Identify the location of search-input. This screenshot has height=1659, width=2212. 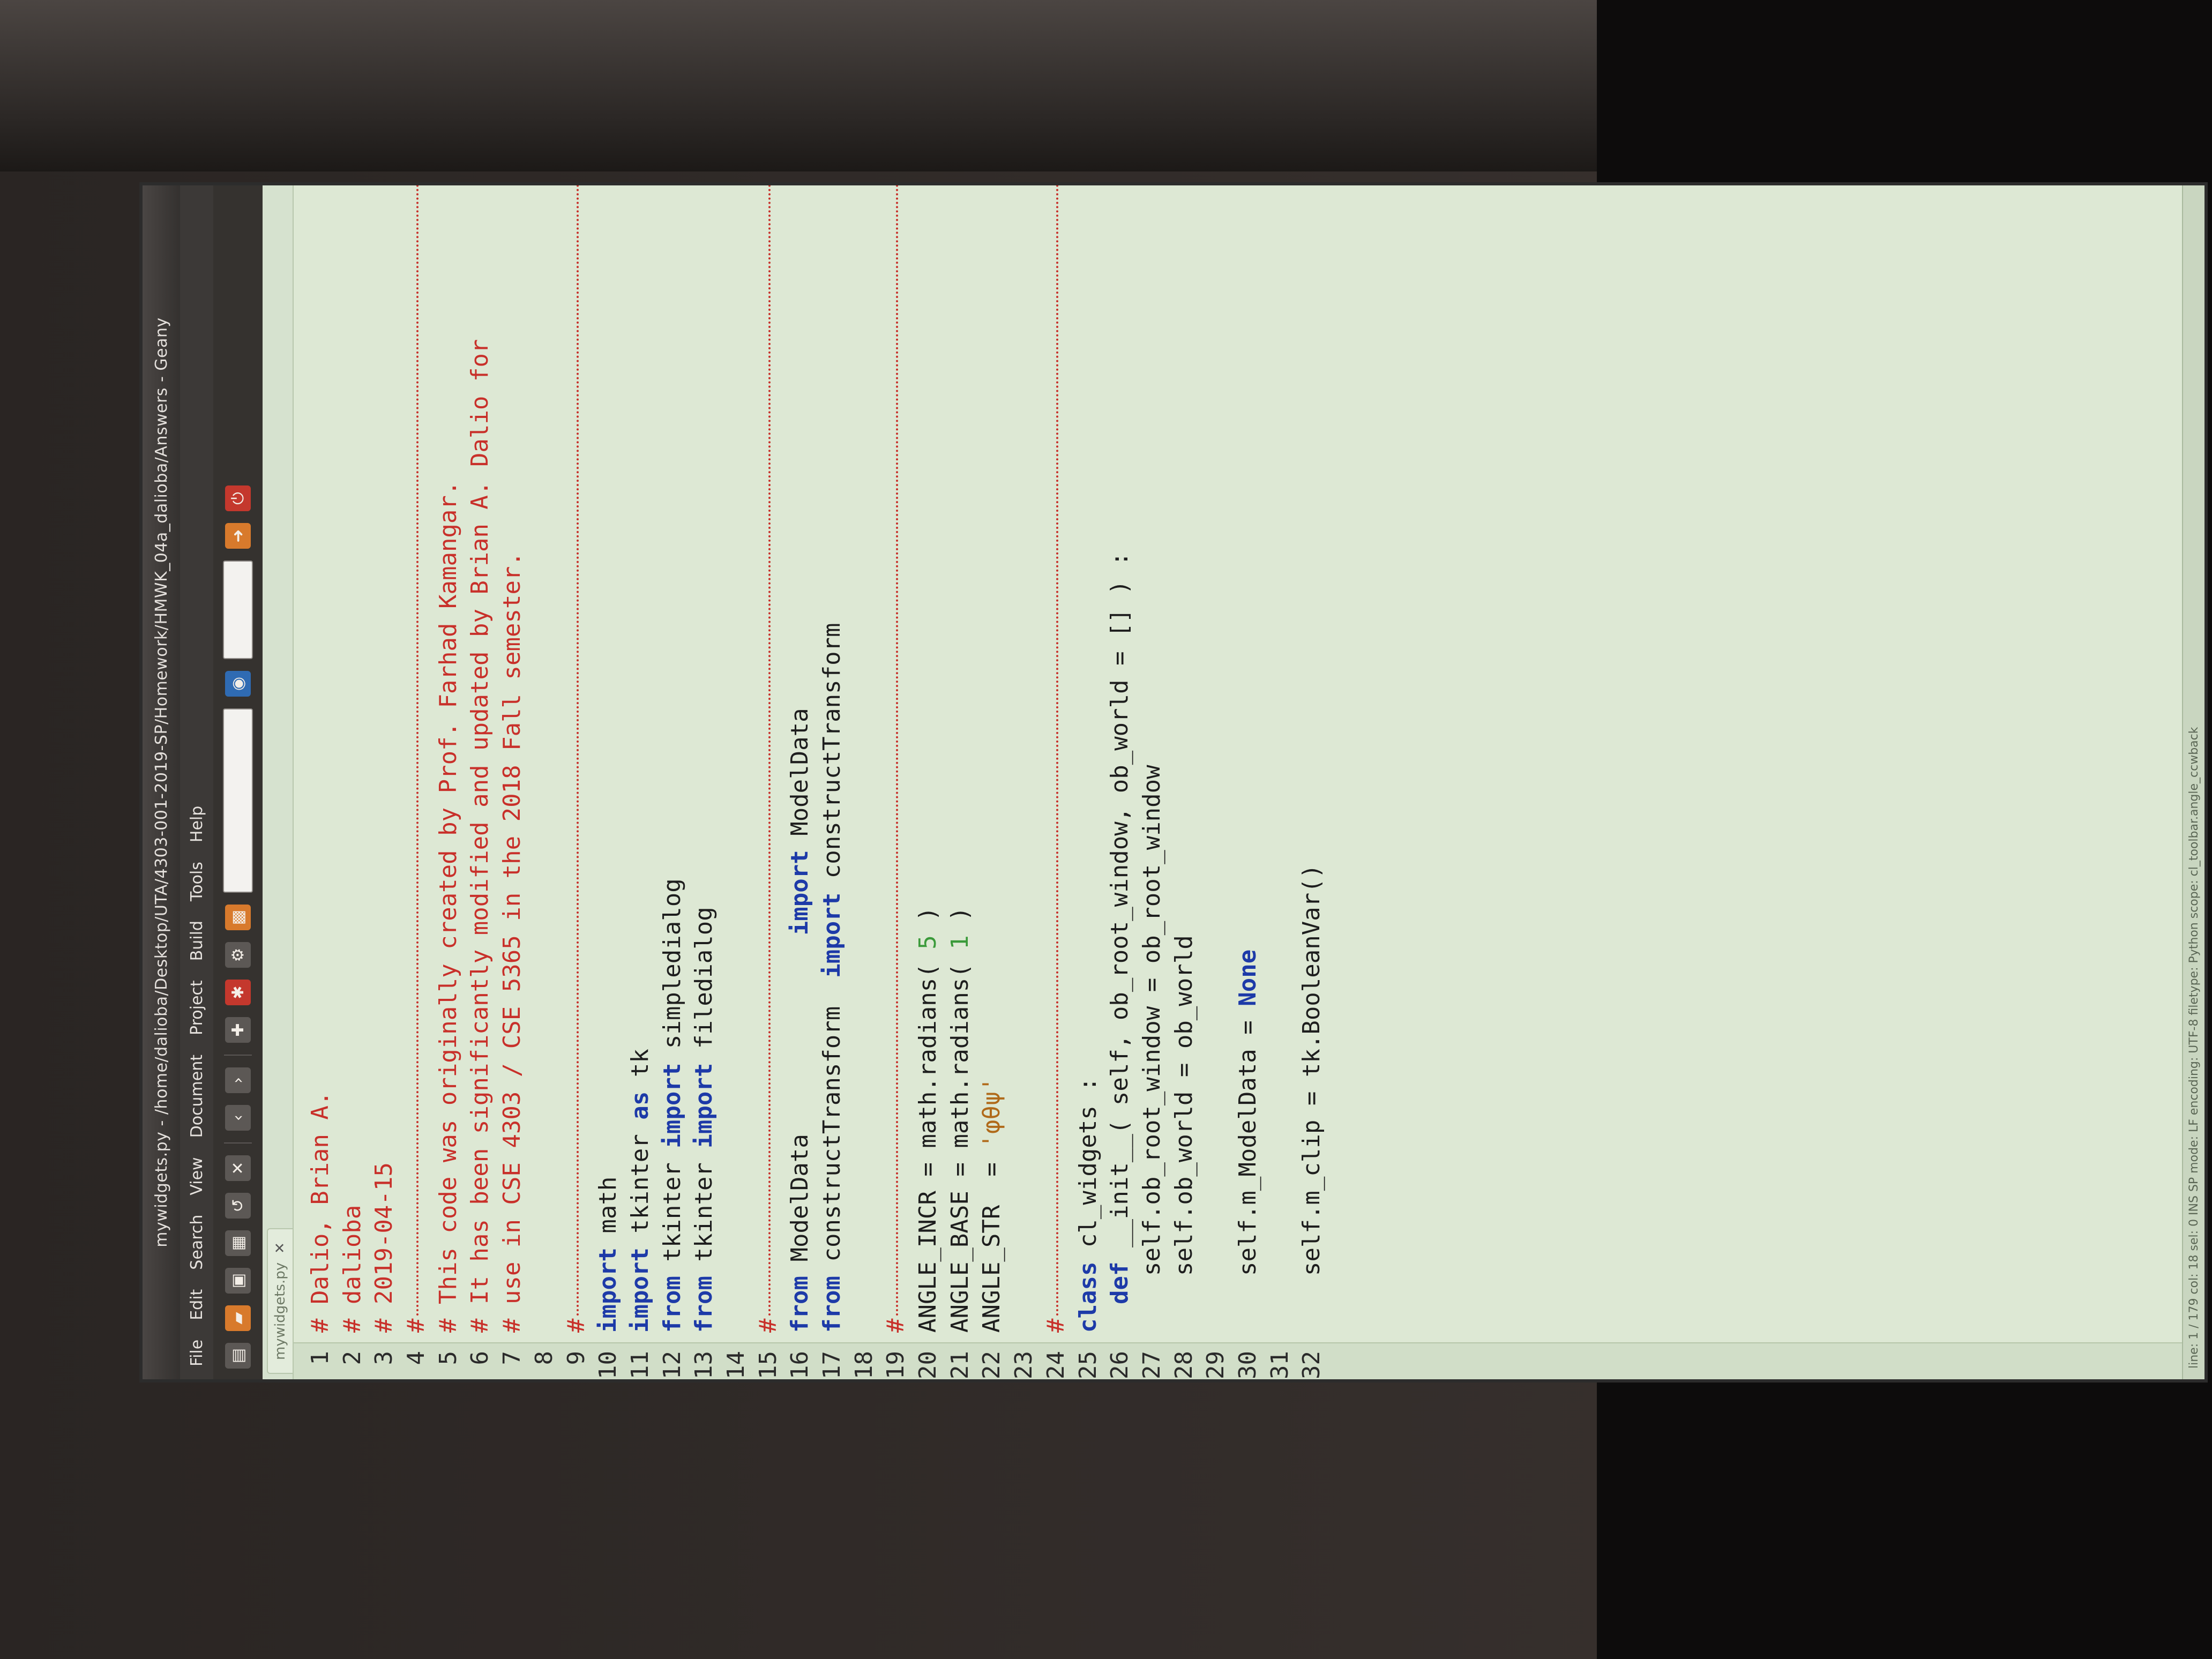
(238, 800).